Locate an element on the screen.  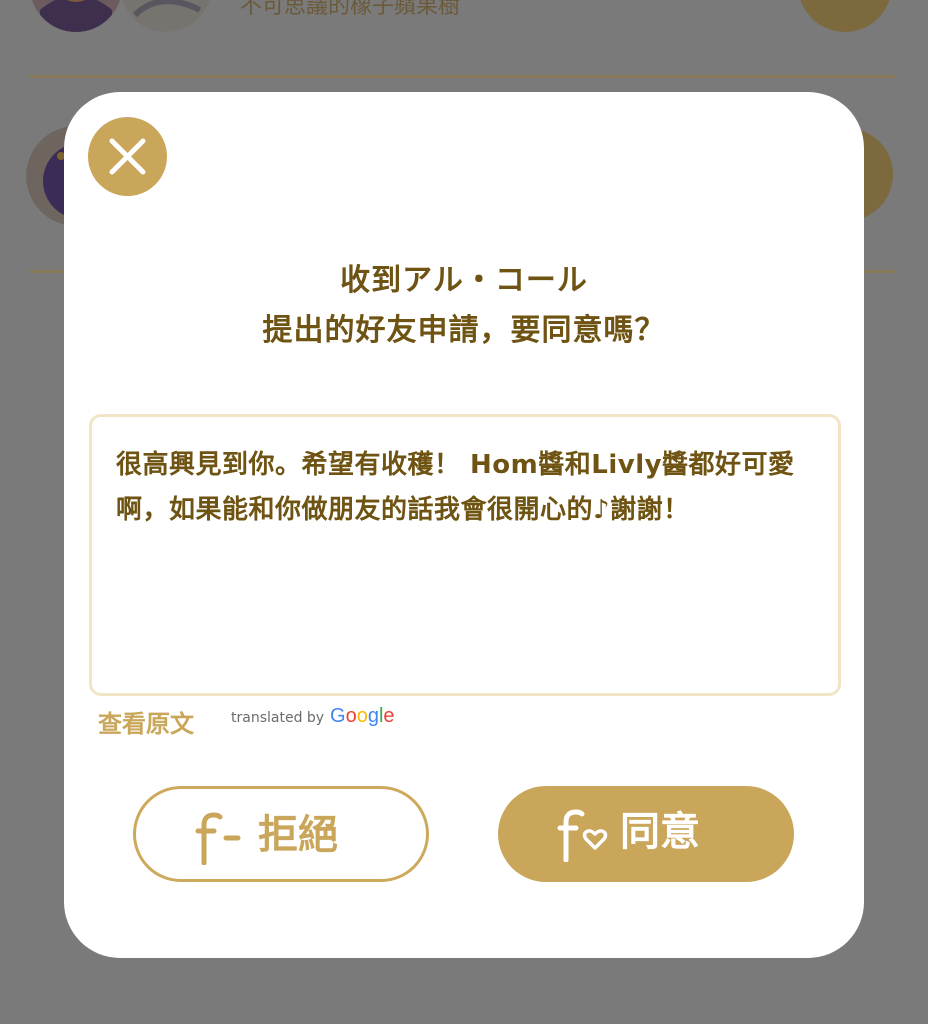
title-line-1: 收到アル・コール is located at coordinates (464, 280).